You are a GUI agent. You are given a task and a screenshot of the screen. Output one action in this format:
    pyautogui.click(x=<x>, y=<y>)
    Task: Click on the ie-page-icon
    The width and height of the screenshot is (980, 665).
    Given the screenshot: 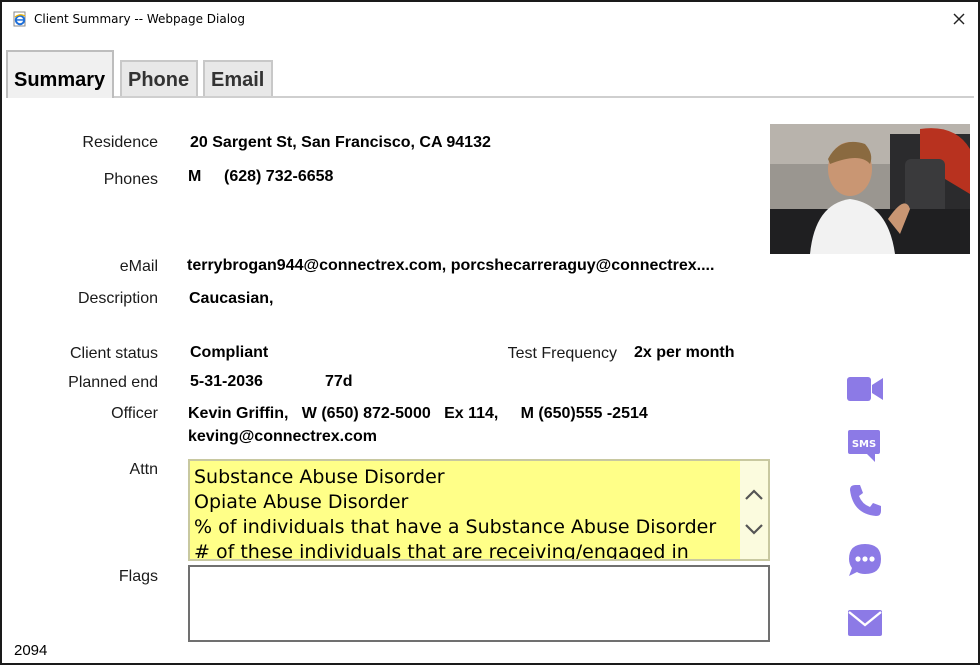 What is the action you would take?
    pyautogui.click(x=19, y=19)
    